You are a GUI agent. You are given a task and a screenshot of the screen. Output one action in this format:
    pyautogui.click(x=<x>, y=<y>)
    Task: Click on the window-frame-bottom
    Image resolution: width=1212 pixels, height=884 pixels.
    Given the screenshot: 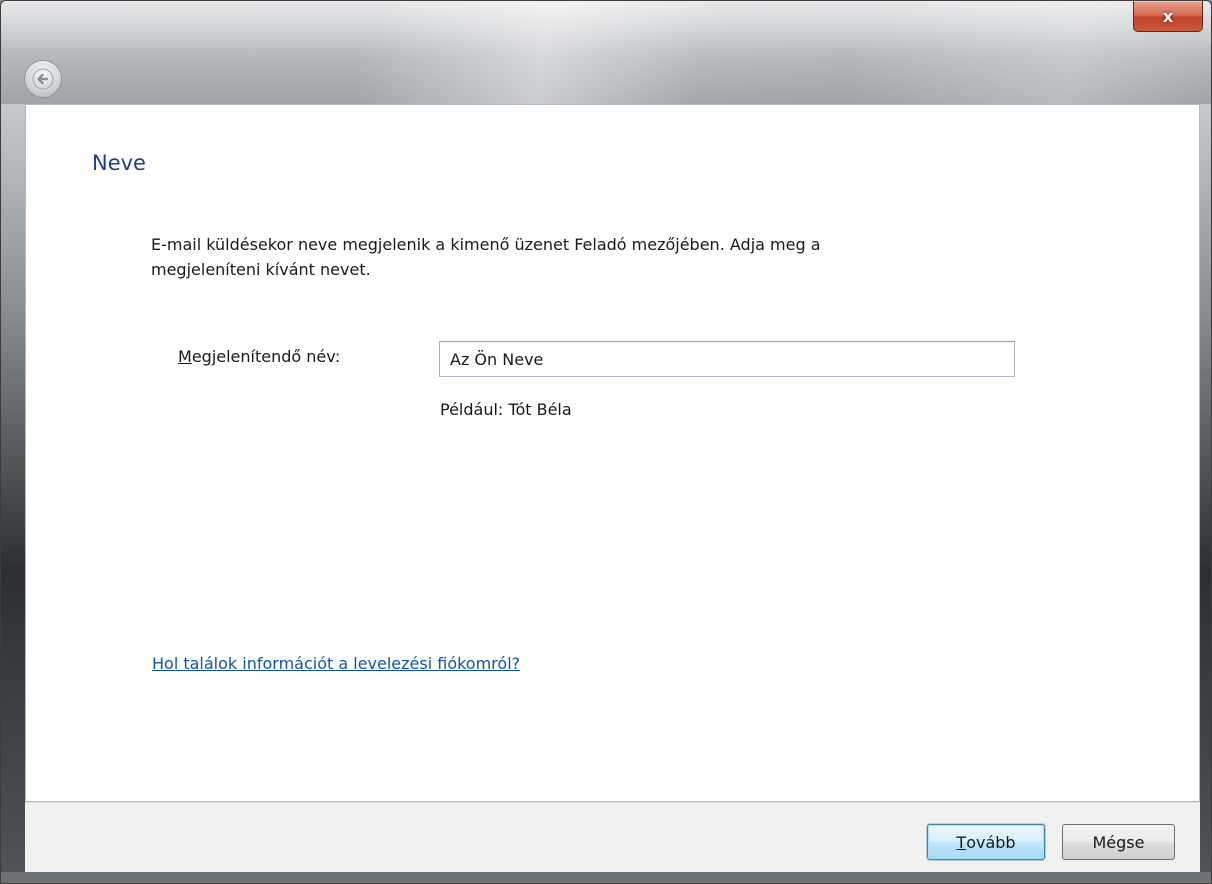 What is the action you would take?
    pyautogui.click(x=606, y=877)
    